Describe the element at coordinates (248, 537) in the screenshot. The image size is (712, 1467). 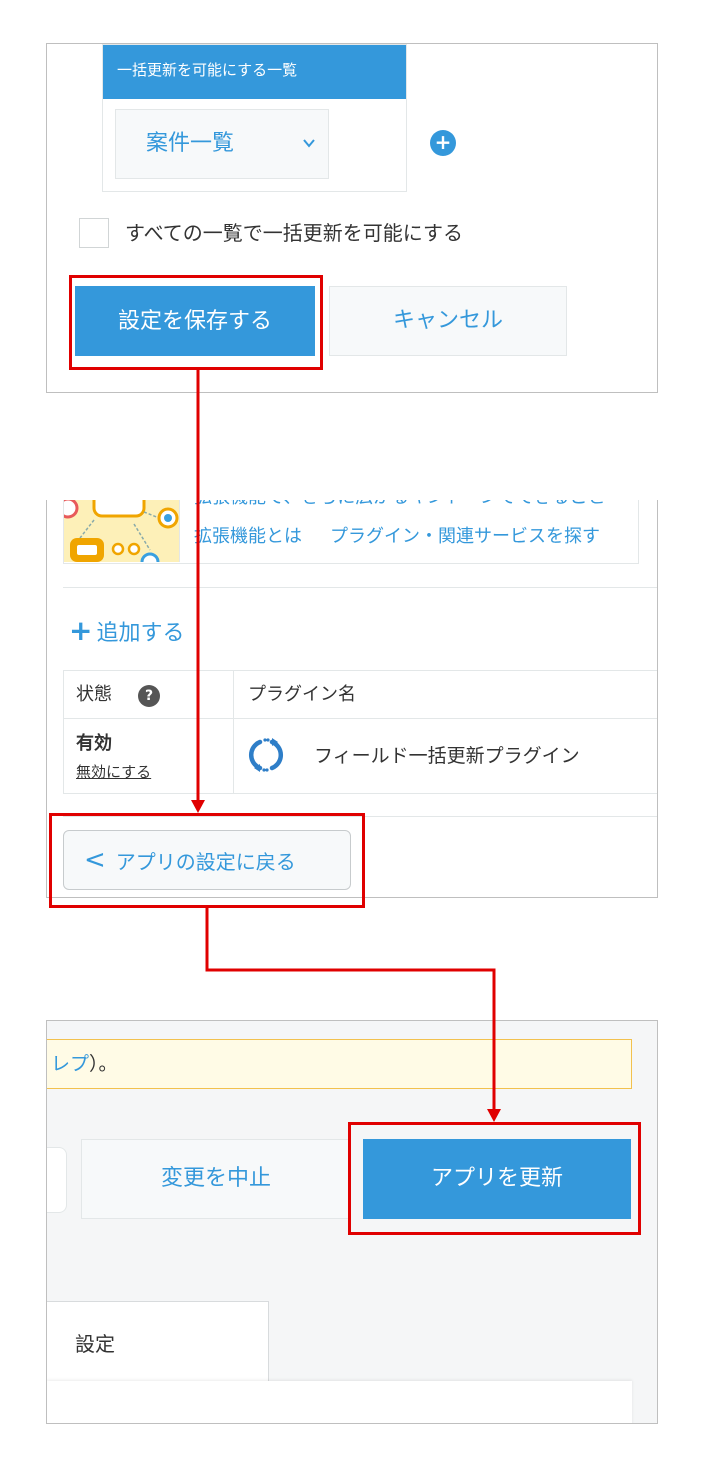
I see `what-are-extensions-link: 拡張機能とは` at that location.